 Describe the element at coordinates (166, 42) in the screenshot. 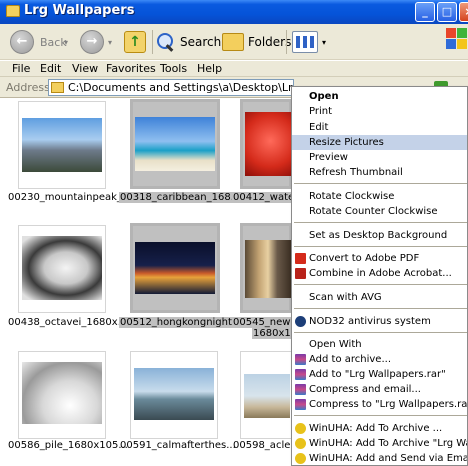

I see `search-icon` at that location.